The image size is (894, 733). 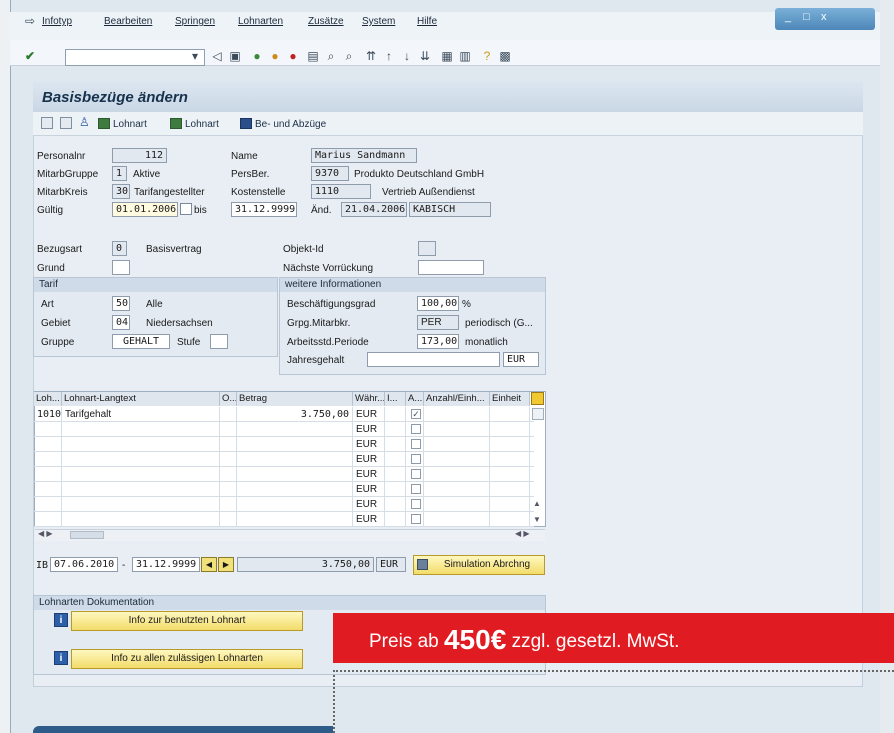 I want to click on prev-period-icon: ◀, so click(x=209, y=564).